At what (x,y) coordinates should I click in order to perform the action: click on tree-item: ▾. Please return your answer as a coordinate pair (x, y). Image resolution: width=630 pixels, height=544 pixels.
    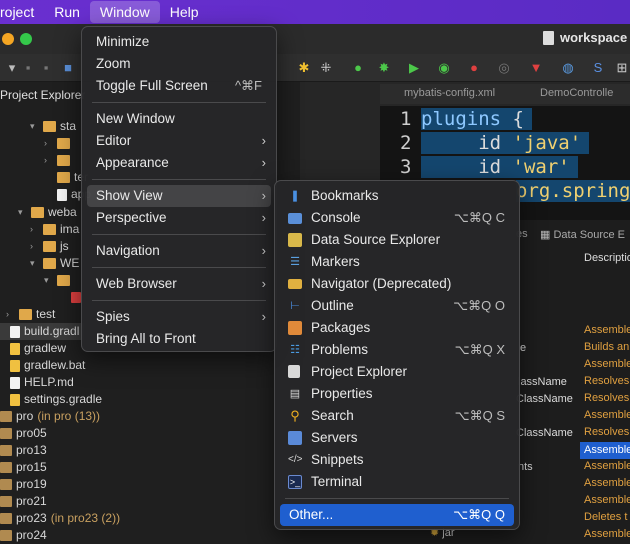
    Looking at the image, I should click on (59, 280).